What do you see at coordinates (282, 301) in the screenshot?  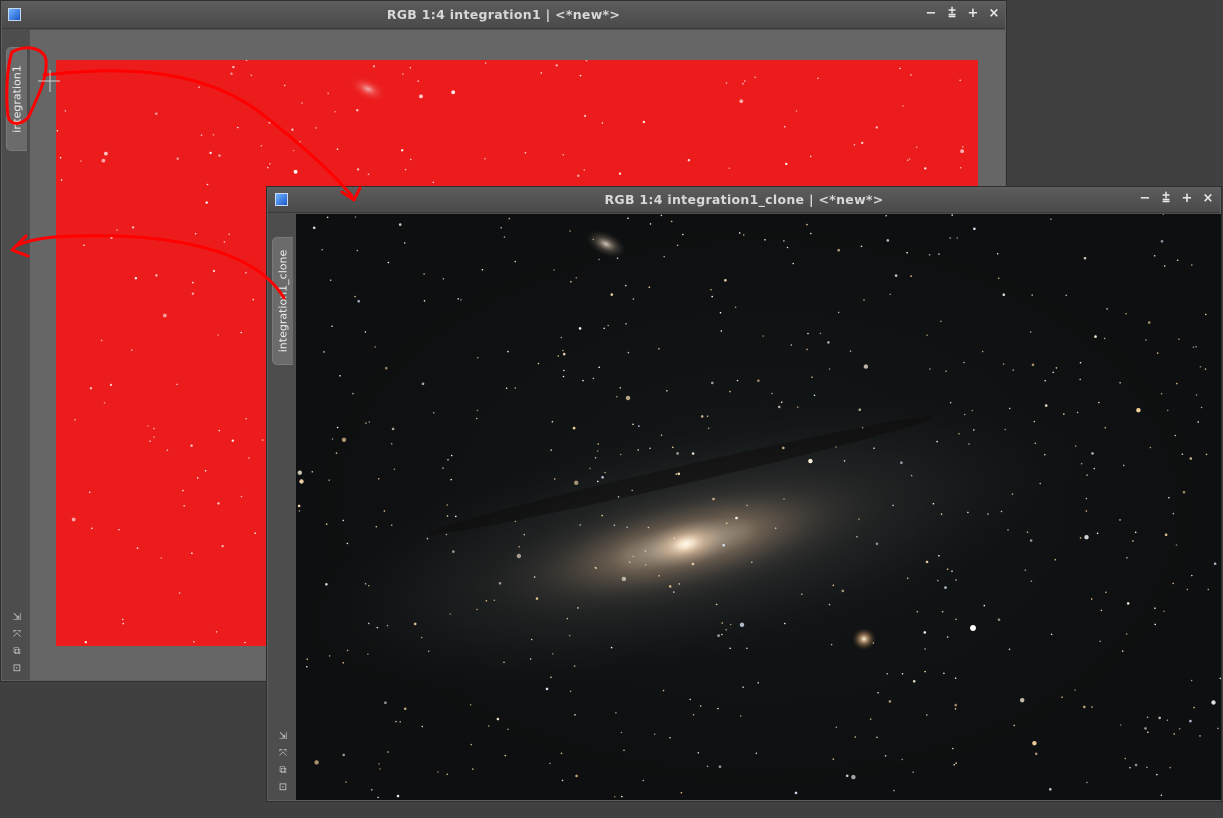 I see `view-tab-integration1-clone: integration1_clone` at bounding box center [282, 301].